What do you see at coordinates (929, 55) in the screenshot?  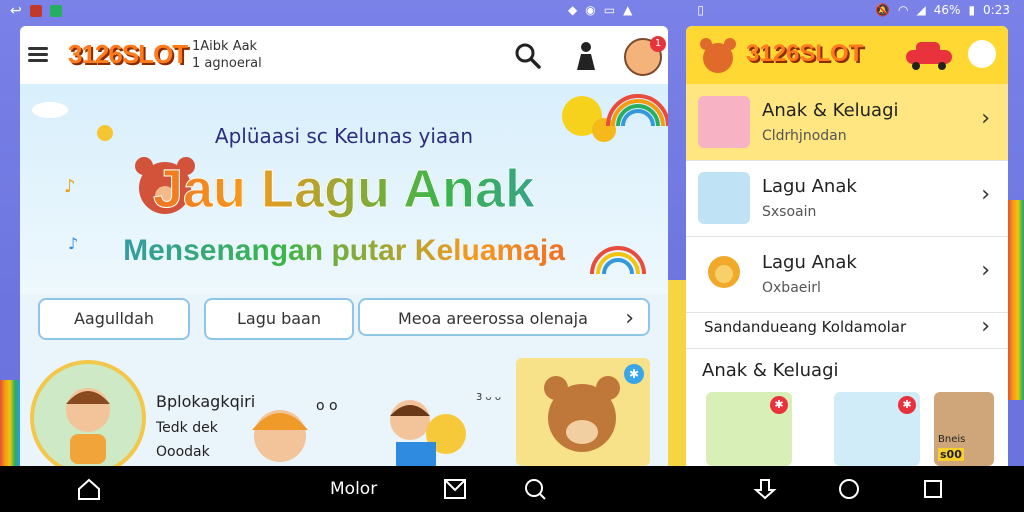 I see `car-icon` at bounding box center [929, 55].